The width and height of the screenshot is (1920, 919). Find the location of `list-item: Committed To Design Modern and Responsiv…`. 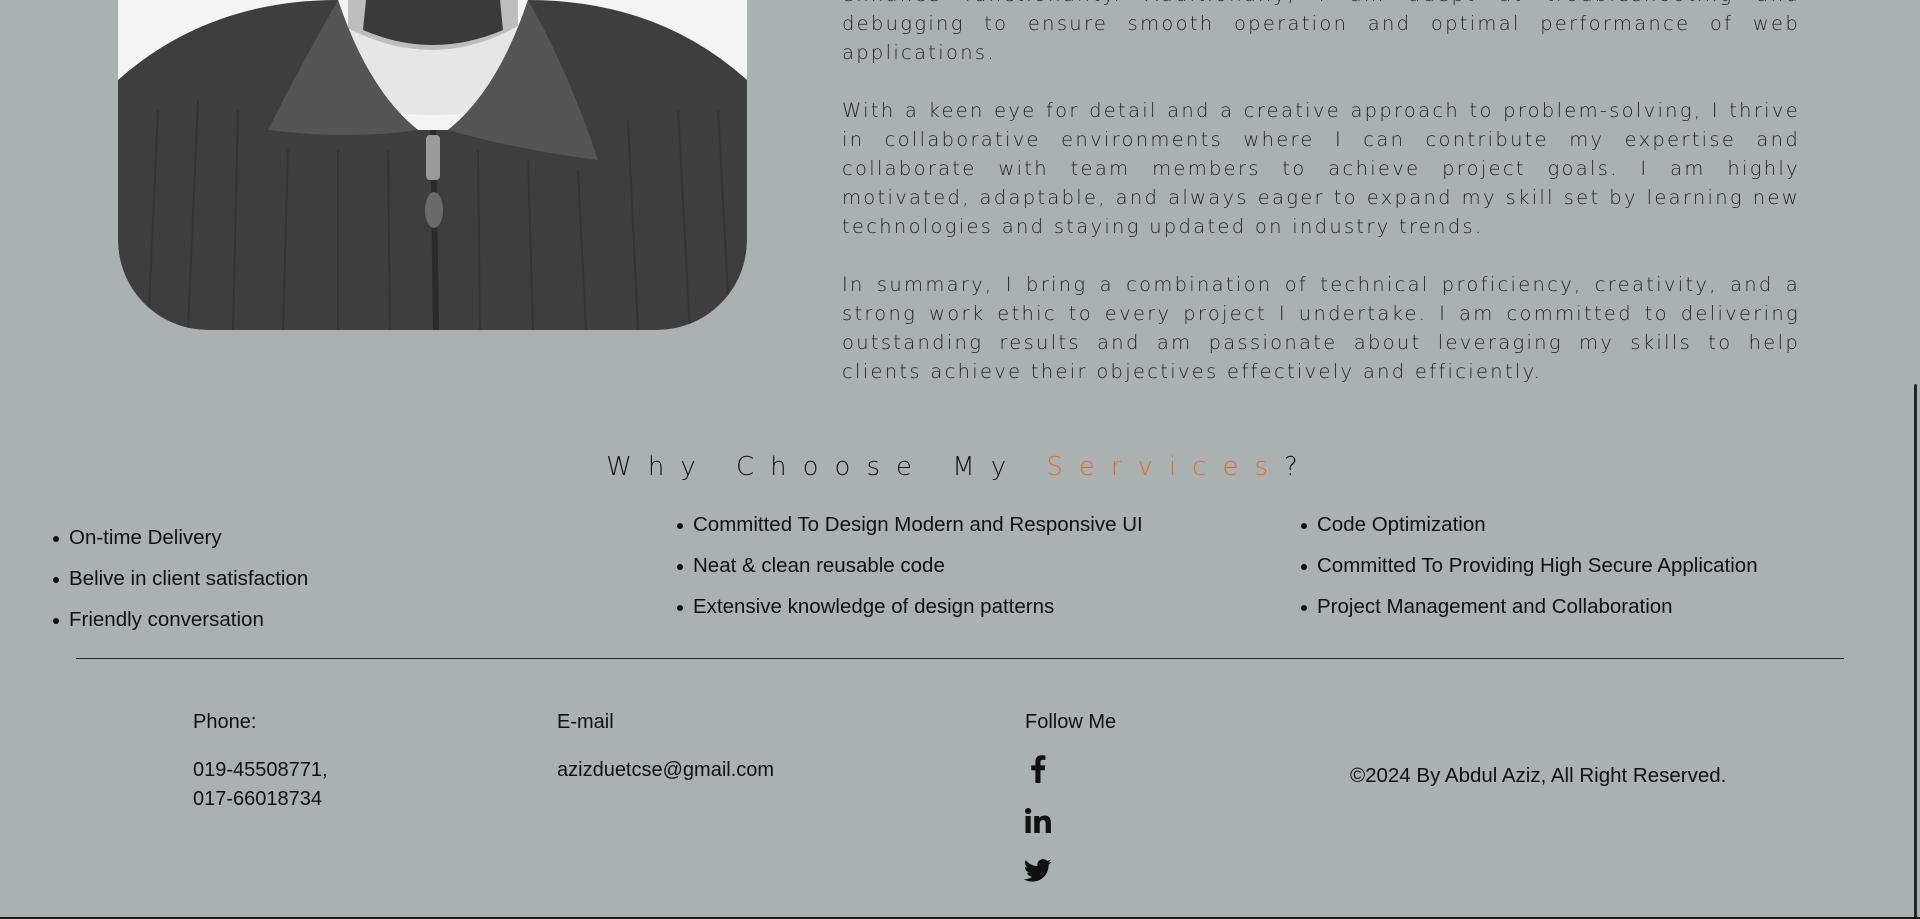

list-item: Committed To Design Modern and Responsiv… is located at coordinates (910, 532).